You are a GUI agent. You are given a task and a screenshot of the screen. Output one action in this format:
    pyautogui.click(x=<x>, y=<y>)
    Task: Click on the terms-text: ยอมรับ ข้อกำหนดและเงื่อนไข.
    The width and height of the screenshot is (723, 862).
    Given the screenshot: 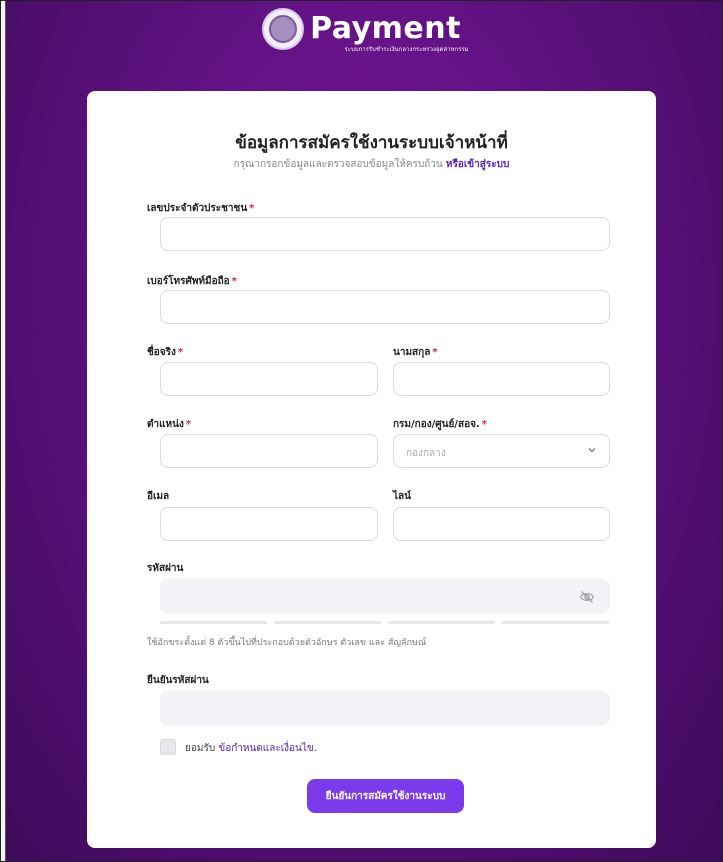 What is the action you would take?
    pyautogui.click(x=251, y=748)
    